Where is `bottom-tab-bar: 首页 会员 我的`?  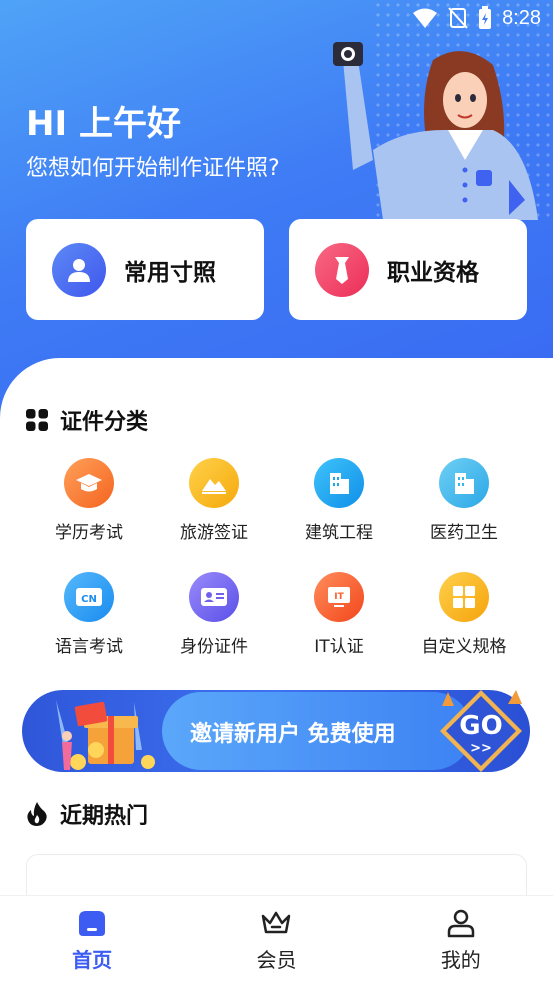
bottom-tab-bar: 首页 会员 我的 is located at coordinates (276, 939).